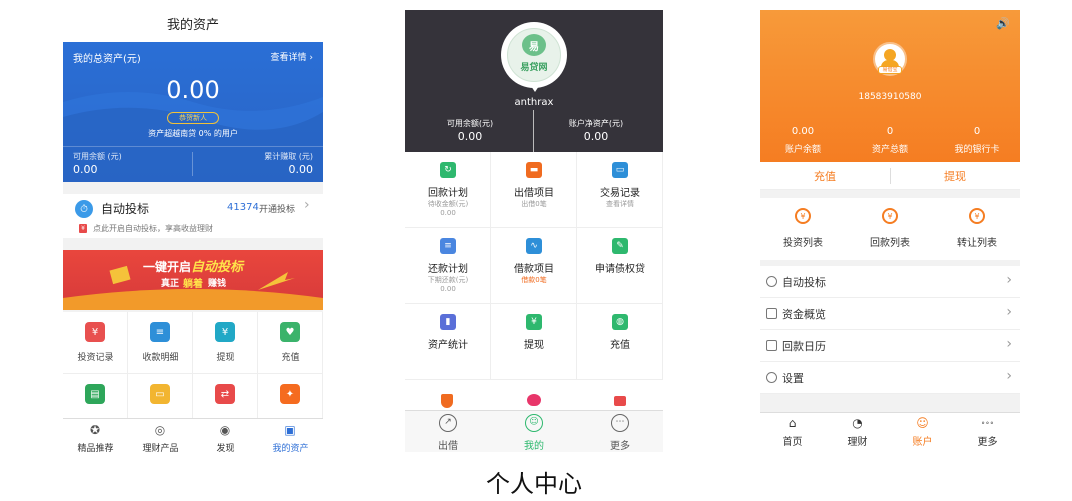 The image size is (1072, 501). I want to click on banner-text-a: 一键开启, so click(167, 267).